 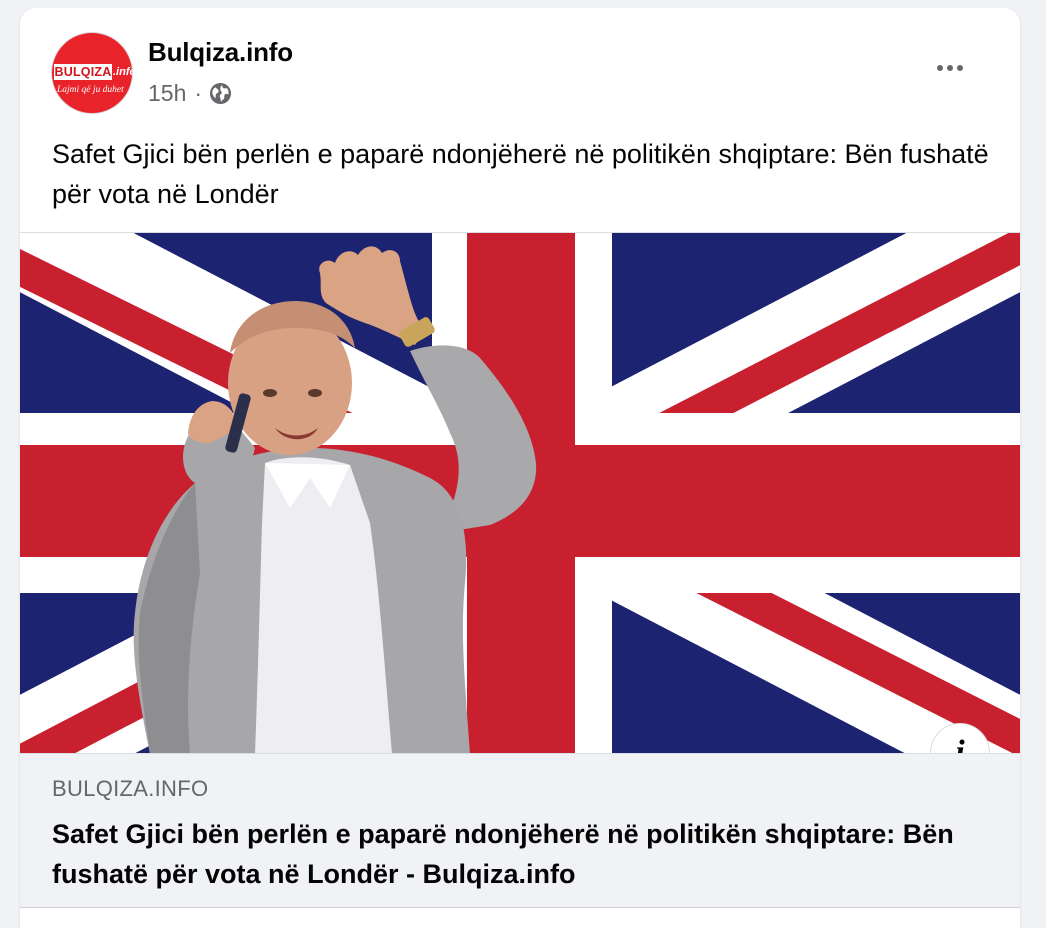 What do you see at coordinates (950, 68) in the screenshot?
I see `more-options-button` at bounding box center [950, 68].